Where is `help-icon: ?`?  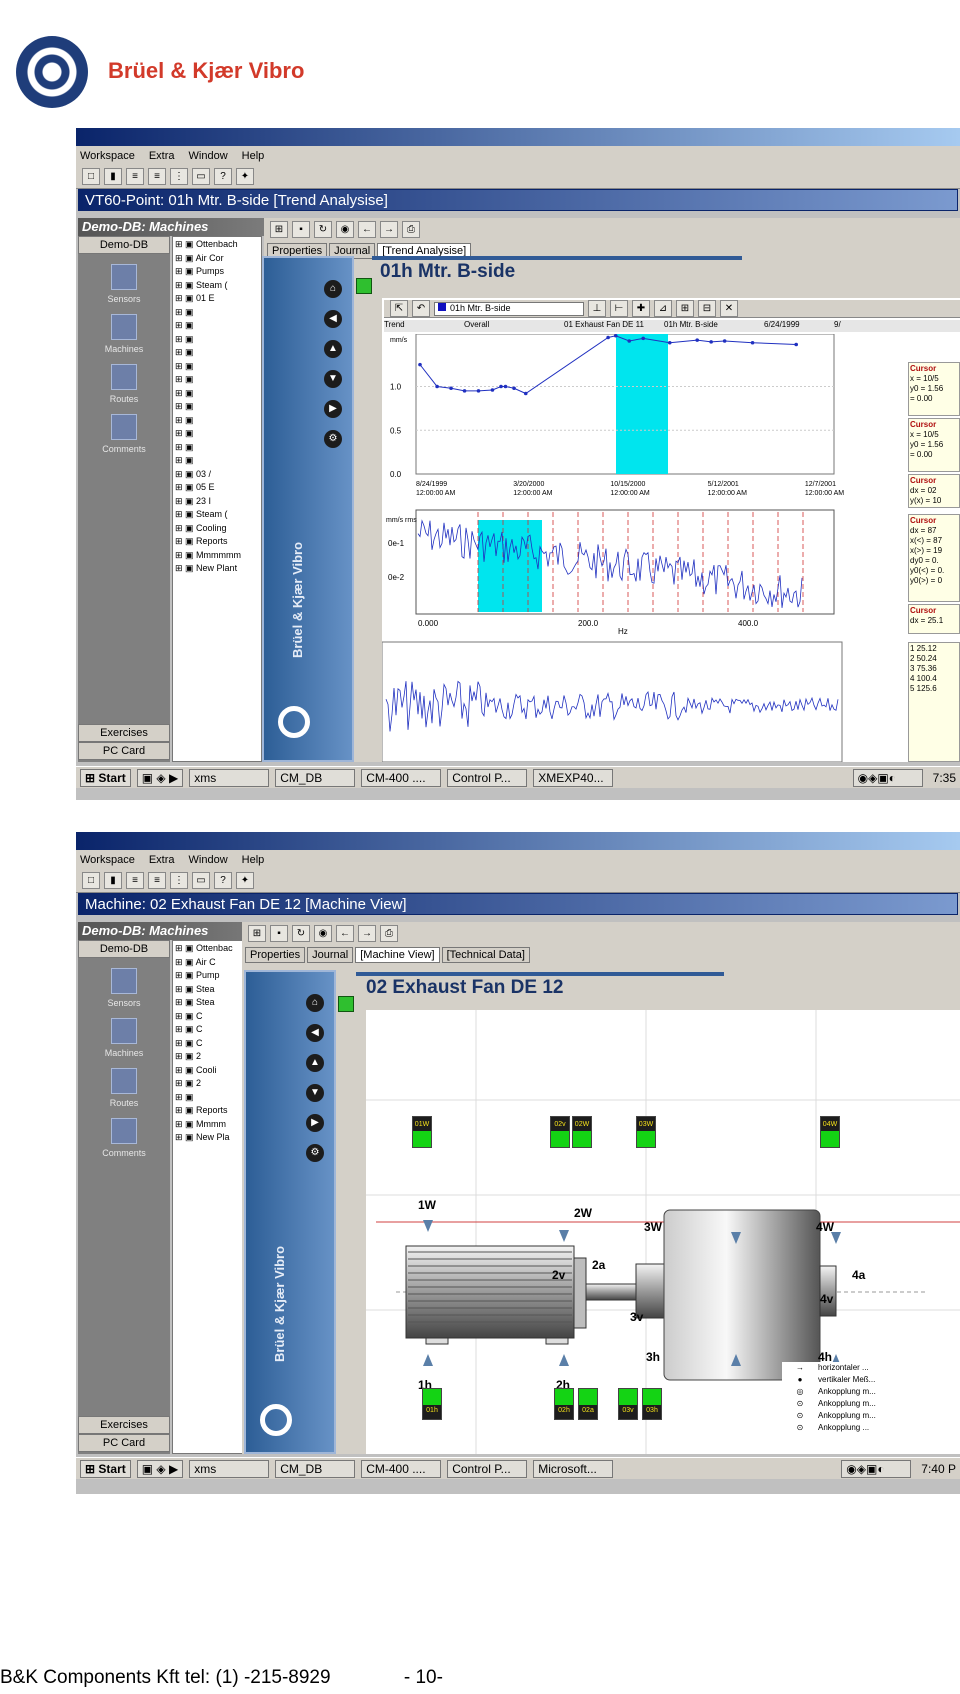
help-icon: ? is located at coordinates (223, 176).